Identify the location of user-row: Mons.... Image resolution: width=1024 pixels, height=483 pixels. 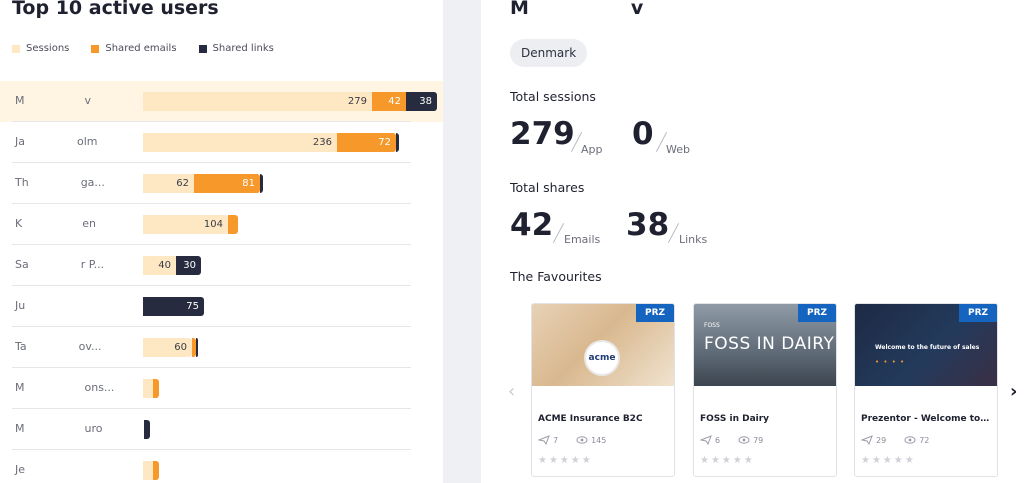
(221, 388).